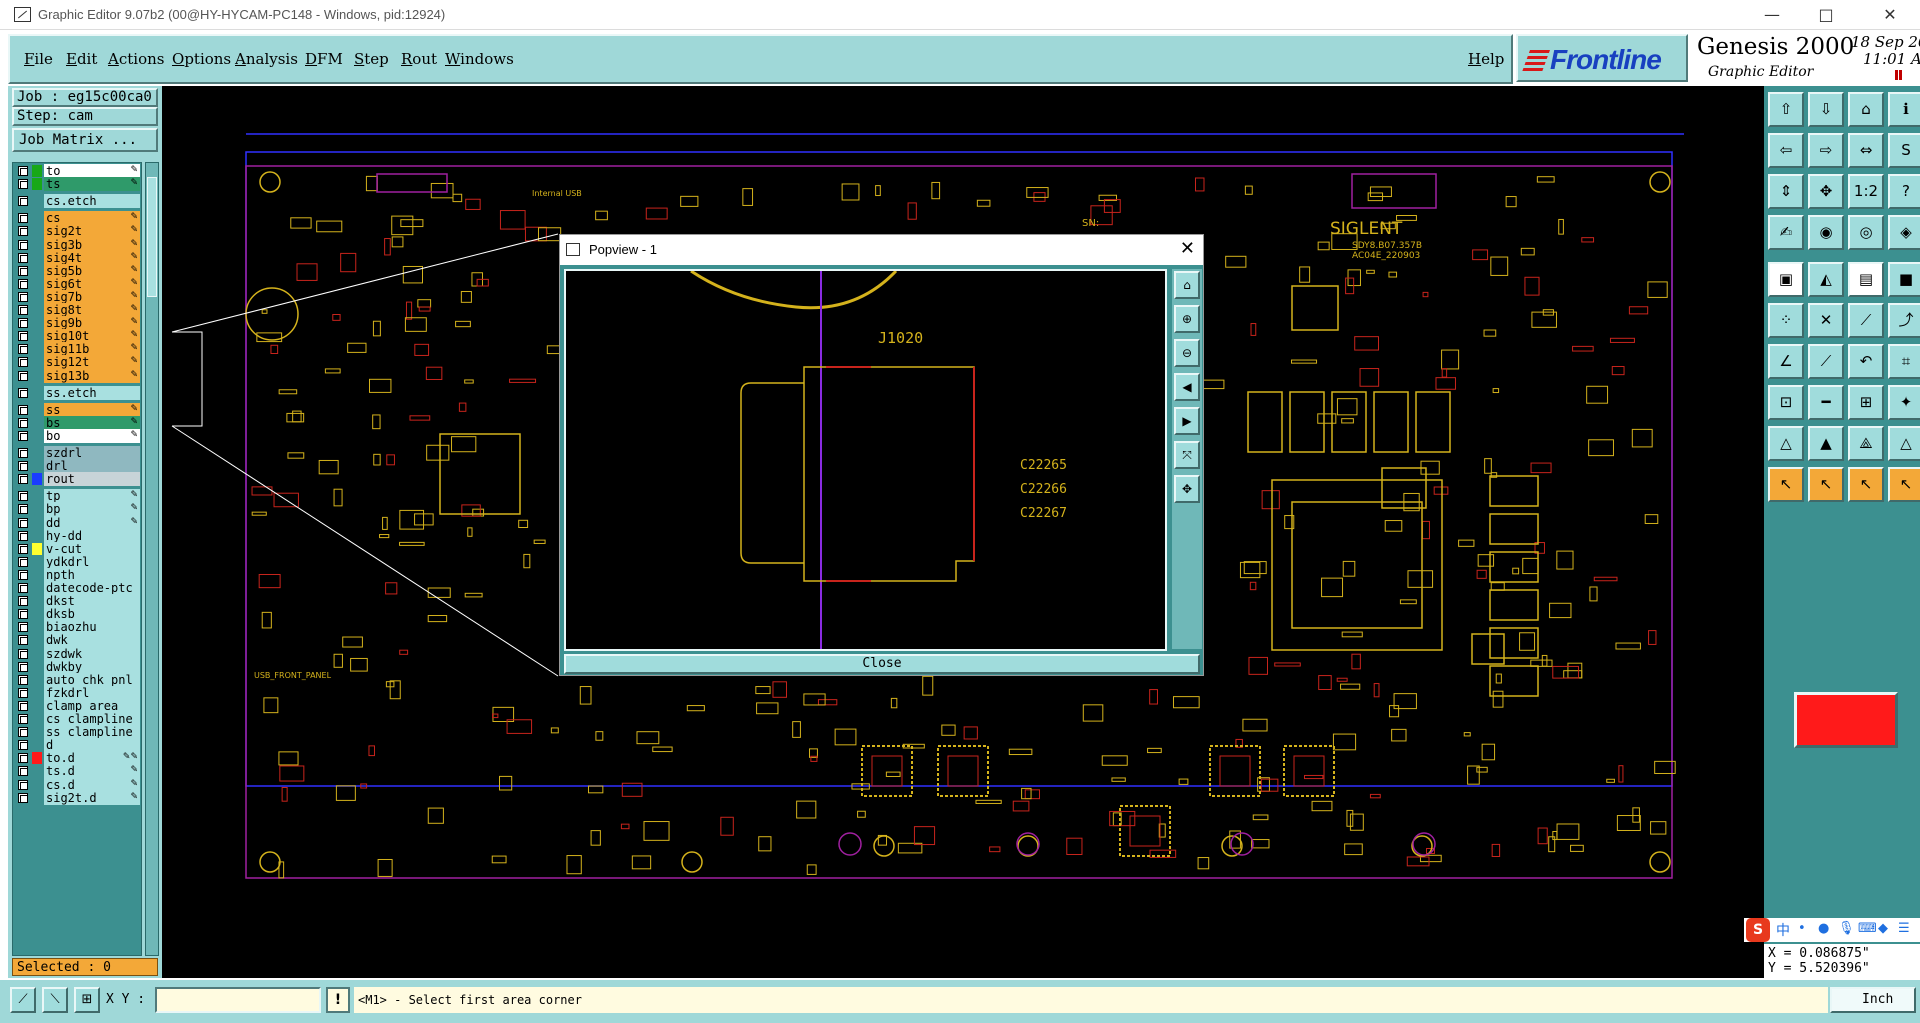 The height and width of the screenshot is (1023, 1920). I want to click on pause-icon, so click(1898, 75).